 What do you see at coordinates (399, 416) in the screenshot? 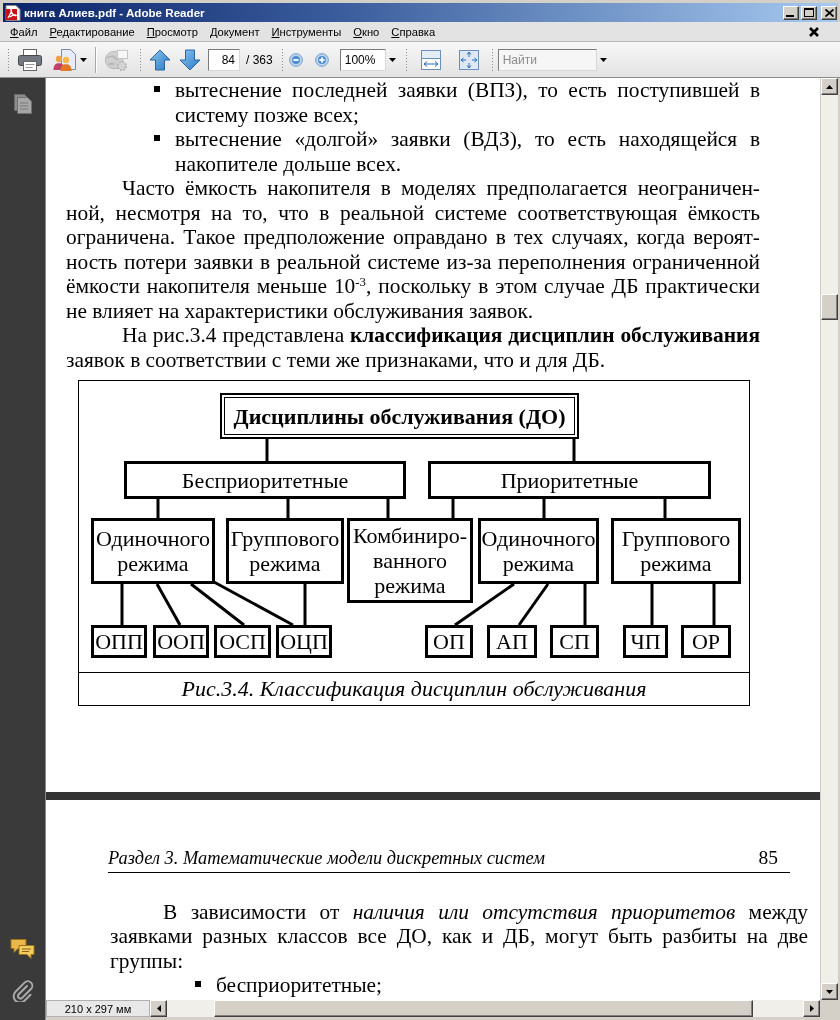
I see `diagram-node: Дисциплины обслуживания (ДО)` at bounding box center [399, 416].